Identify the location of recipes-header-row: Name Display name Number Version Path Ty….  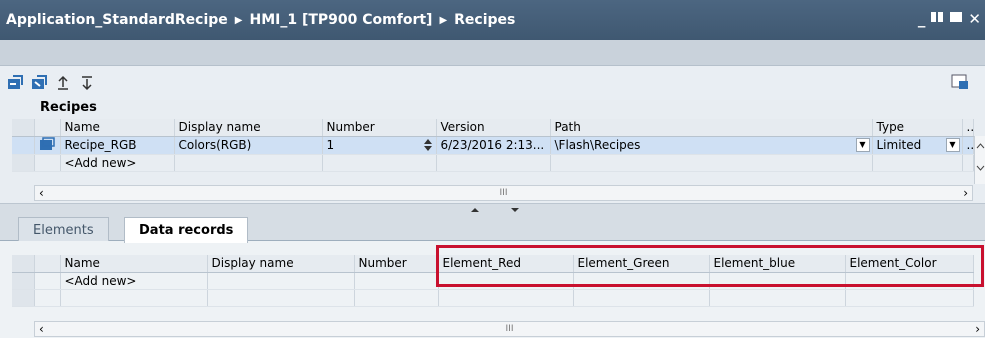
(493, 128).